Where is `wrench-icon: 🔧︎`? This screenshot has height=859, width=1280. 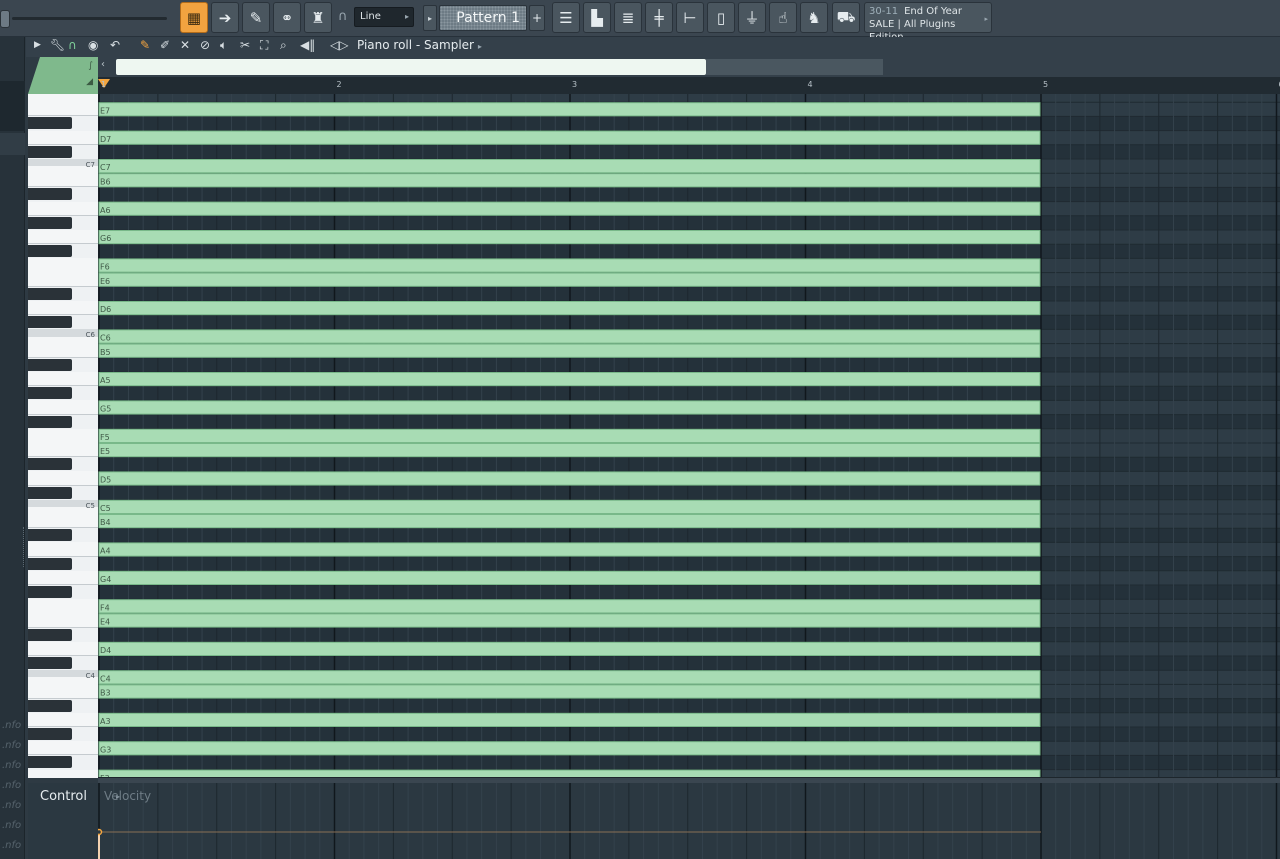 wrench-icon: 🔧︎ is located at coordinates (57, 45).